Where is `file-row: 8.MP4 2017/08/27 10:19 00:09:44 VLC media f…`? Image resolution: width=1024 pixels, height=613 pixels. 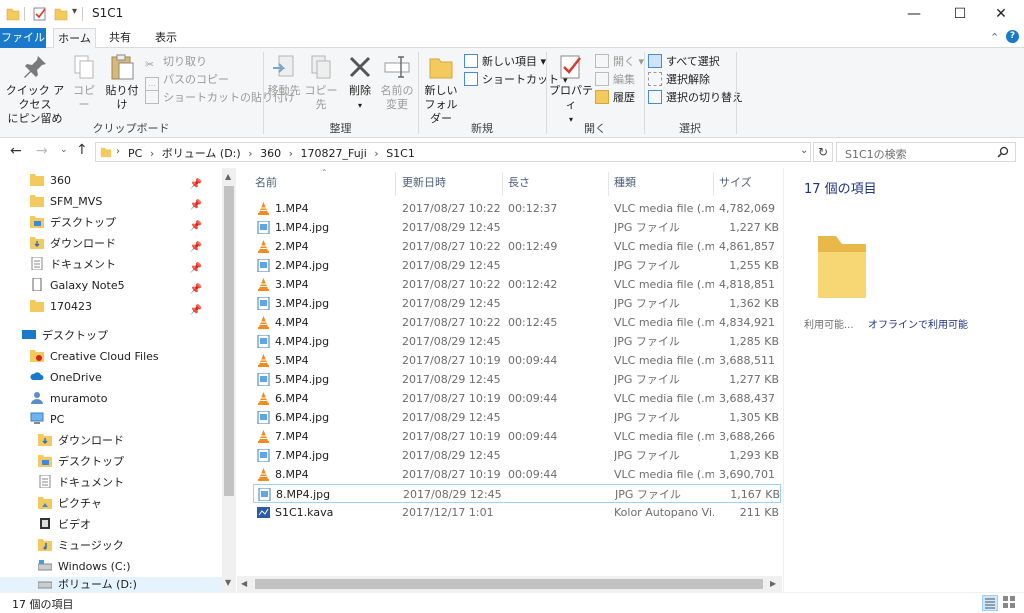 file-row: 8.MP4 2017/08/27 10:19 00:09:44 VLC media f… is located at coordinates (517, 474).